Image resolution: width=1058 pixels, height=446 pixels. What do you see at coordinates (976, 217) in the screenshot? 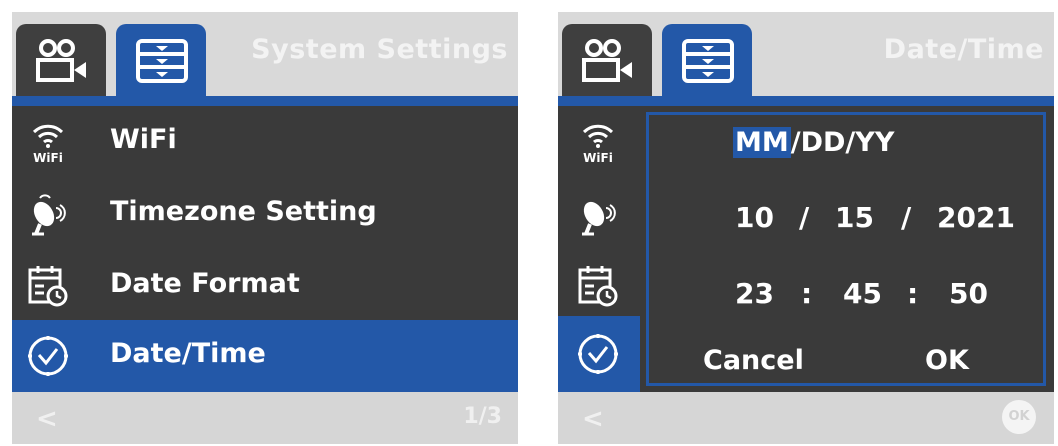
I see `year-field: 2021` at bounding box center [976, 217].